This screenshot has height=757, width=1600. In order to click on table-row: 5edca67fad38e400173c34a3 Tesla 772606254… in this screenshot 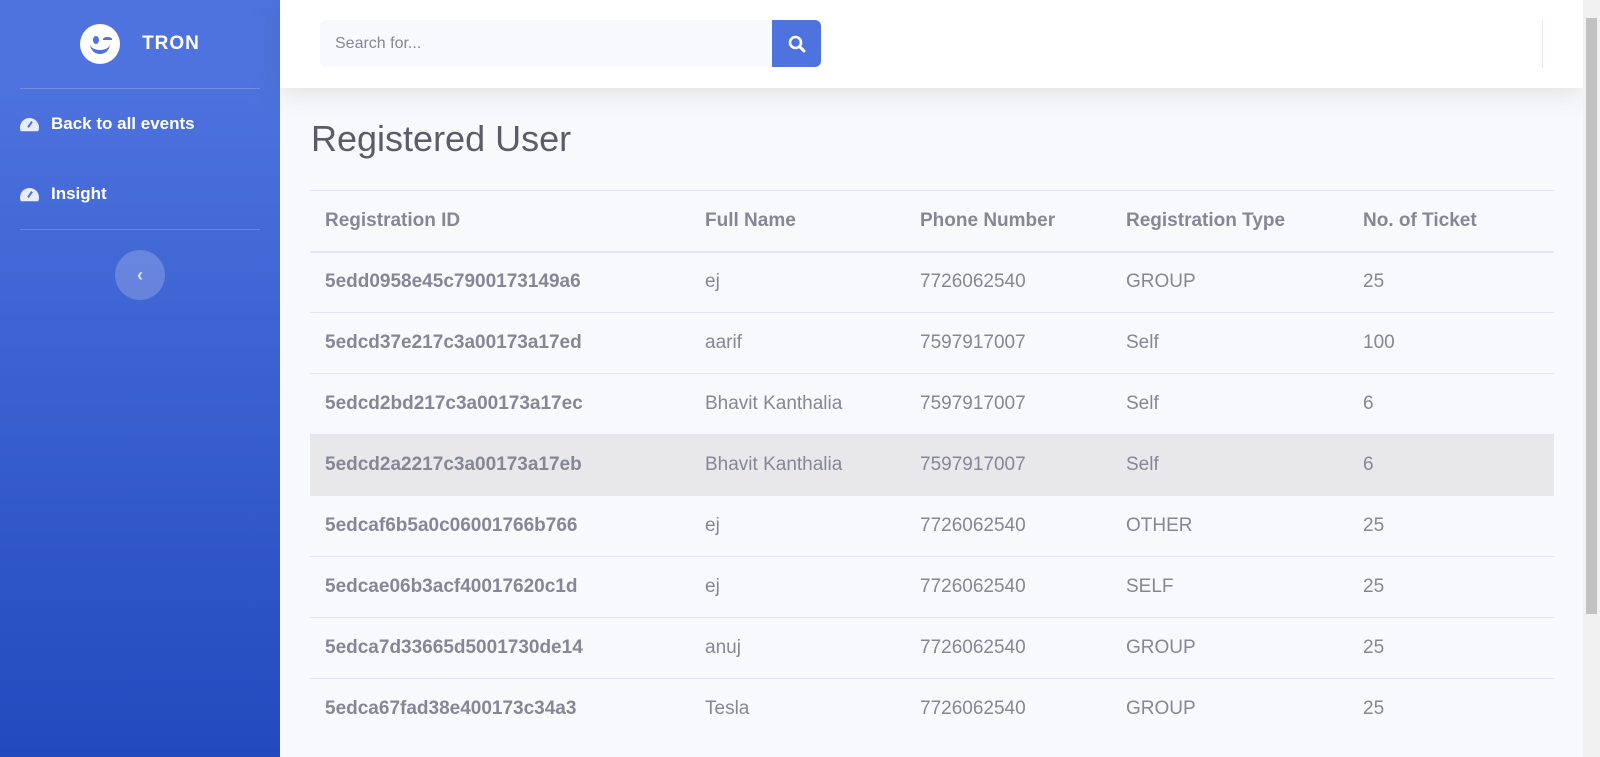, I will do `click(932, 709)`.